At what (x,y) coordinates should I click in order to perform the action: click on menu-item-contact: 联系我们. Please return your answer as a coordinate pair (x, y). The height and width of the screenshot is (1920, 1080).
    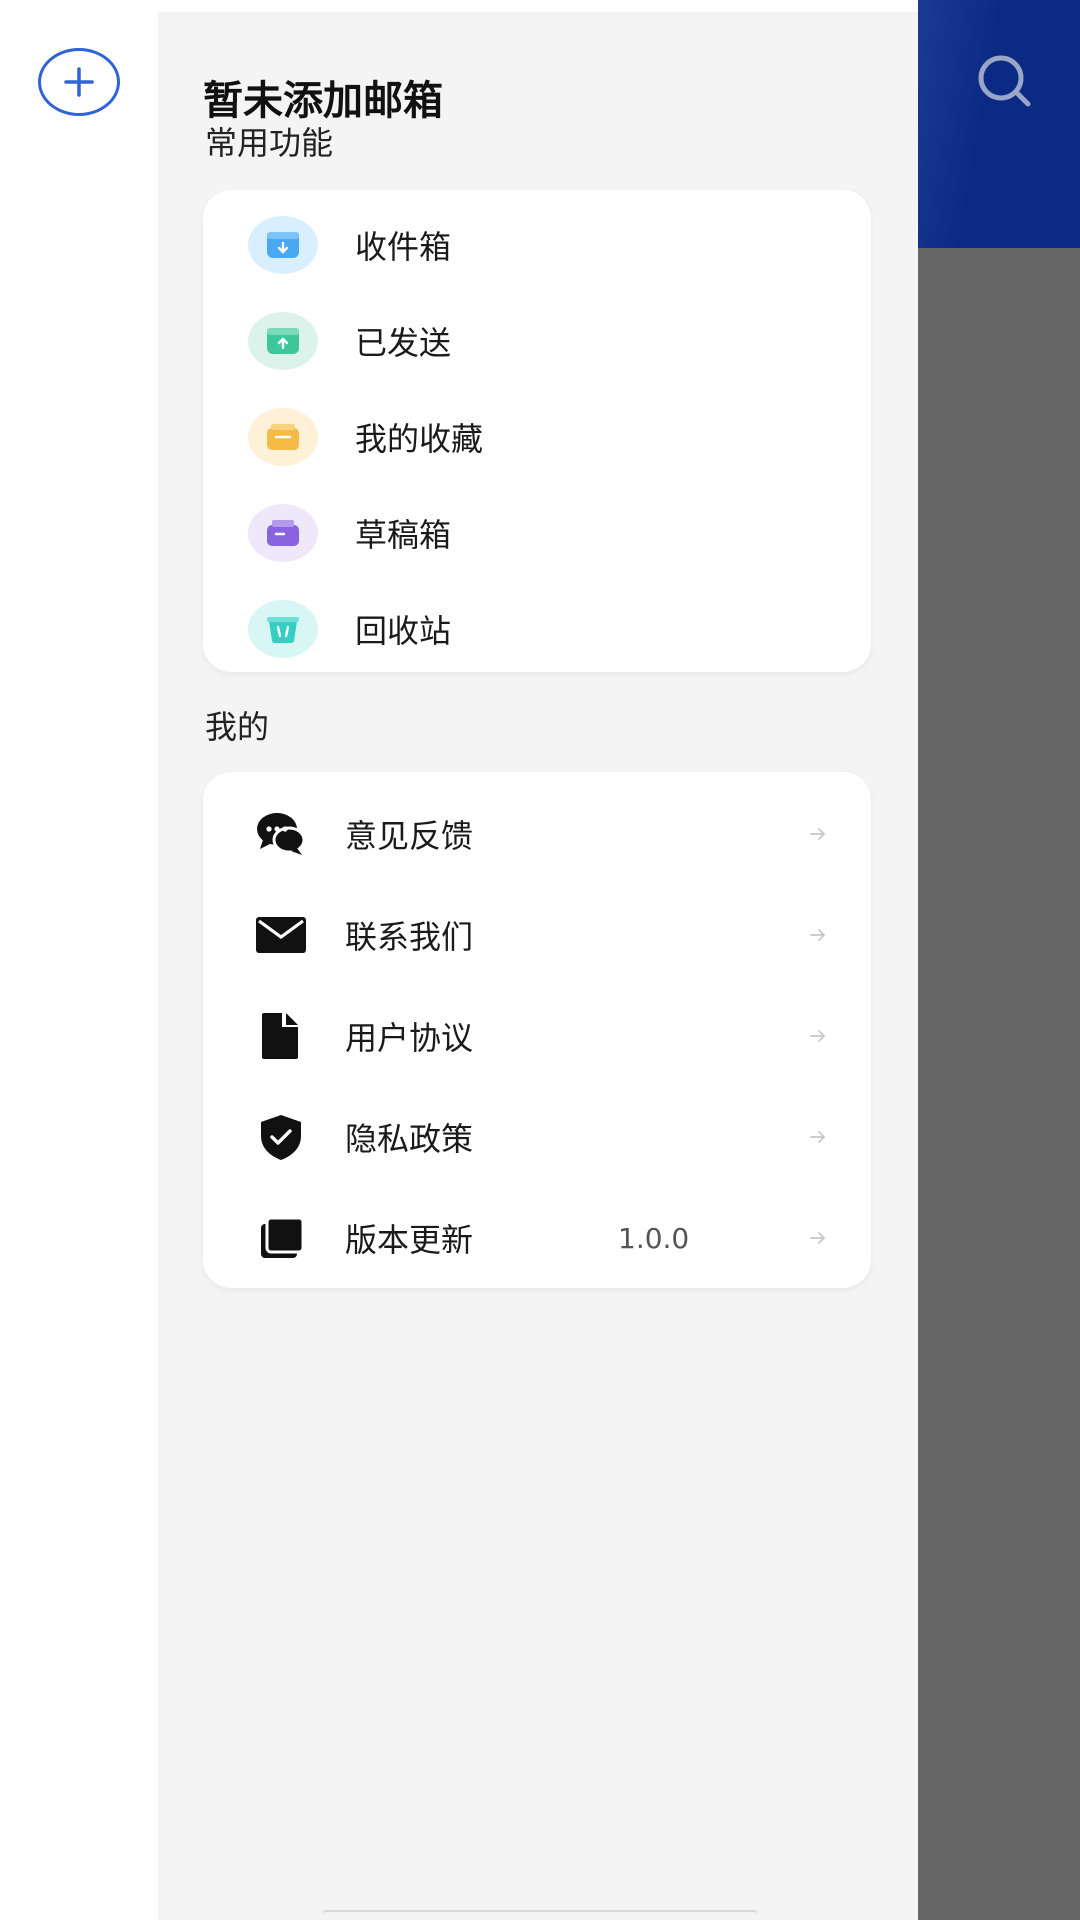
    Looking at the image, I should click on (537, 935).